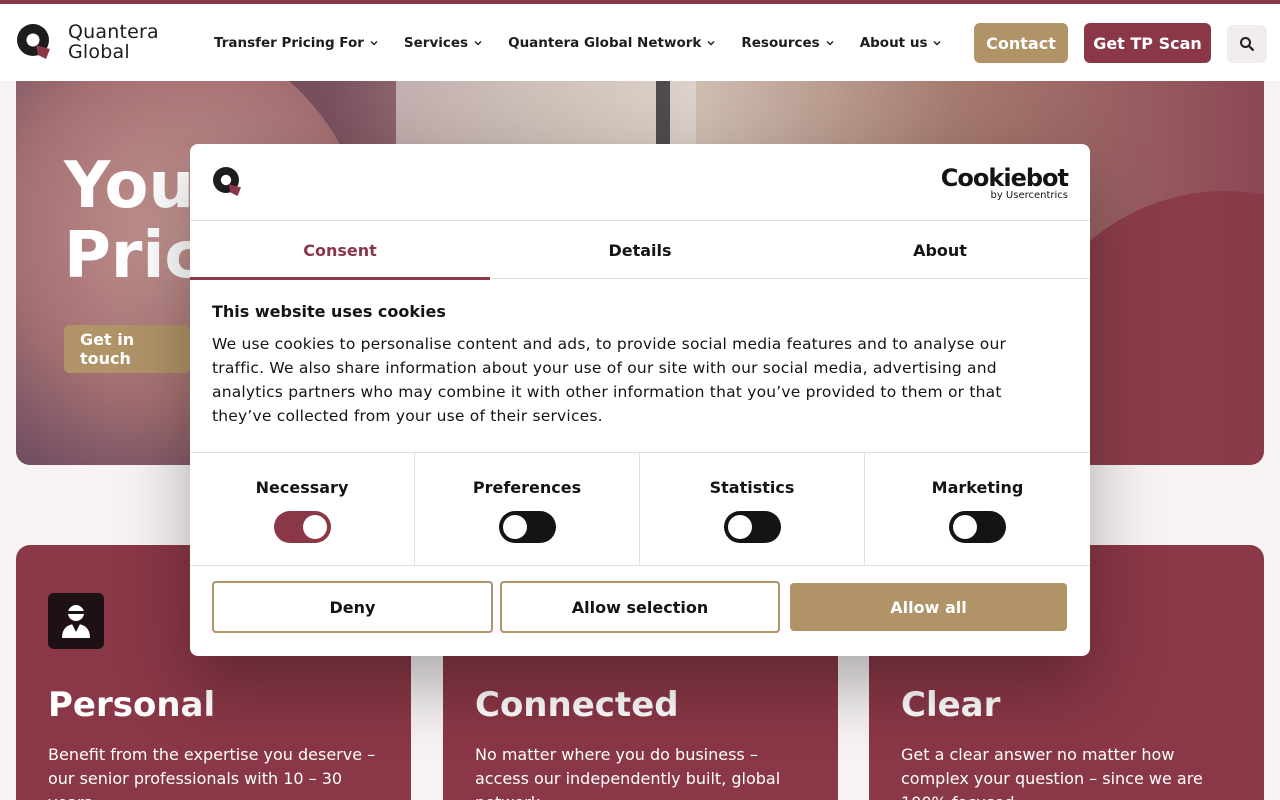  I want to click on toggle-label: Marketing, so click(977, 487).